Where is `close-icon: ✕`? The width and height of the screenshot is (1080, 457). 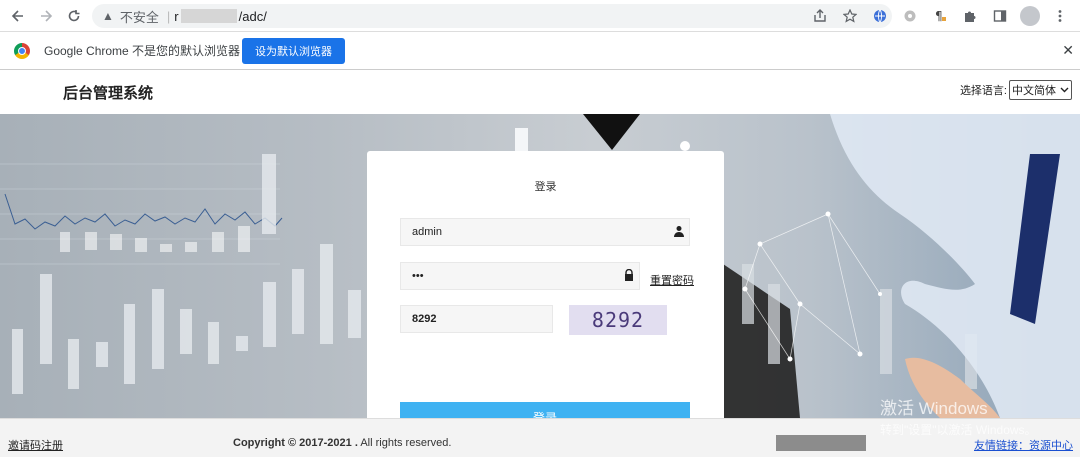
close-icon: ✕ is located at coordinates (1068, 50).